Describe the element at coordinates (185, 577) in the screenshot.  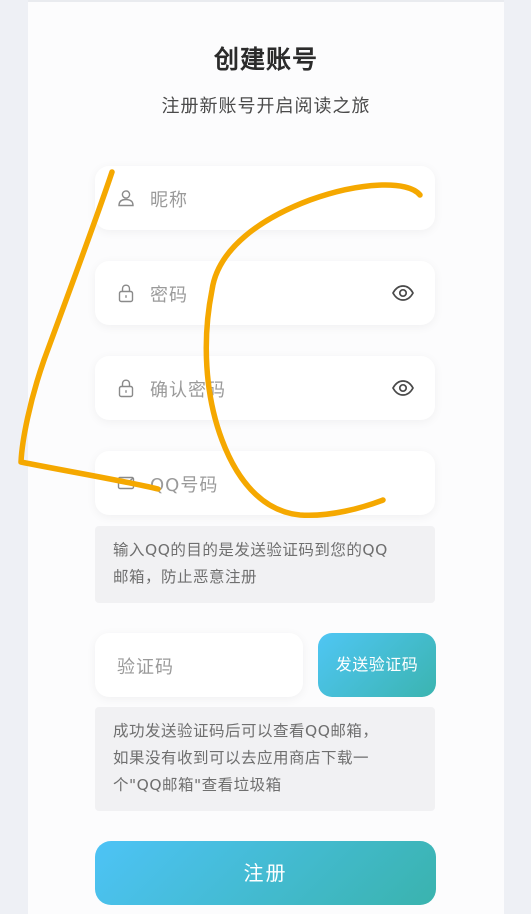
I see `qq-note-line: 邮箱，防止恶意注册` at that location.